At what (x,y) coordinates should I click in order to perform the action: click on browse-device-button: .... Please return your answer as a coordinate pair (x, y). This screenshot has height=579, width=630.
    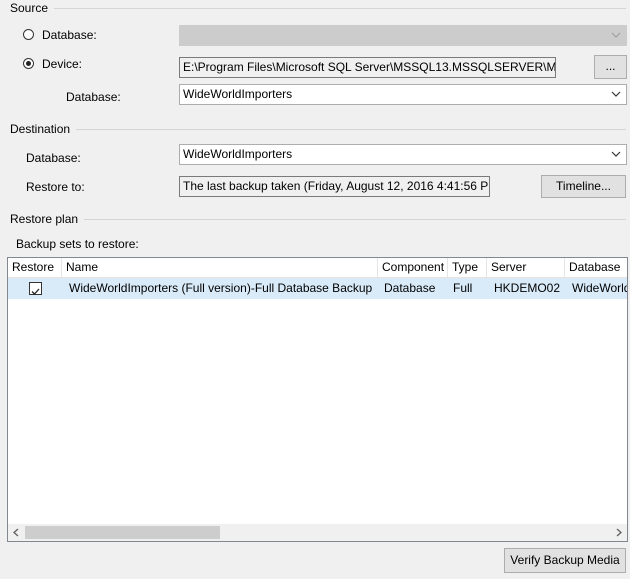
    Looking at the image, I should click on (610, 67).